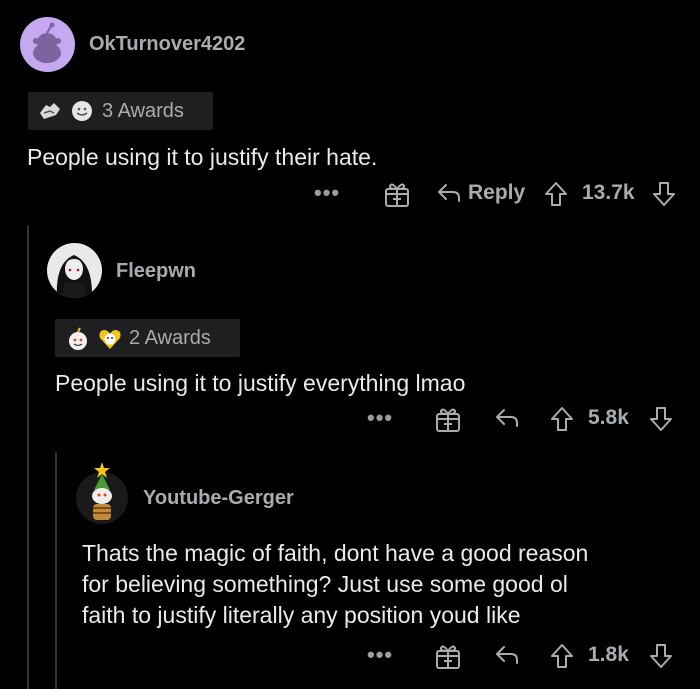 The width and height of the screenshot is (700, 689). I want to click on comment-username: Fleepwn, so click(156, 271).